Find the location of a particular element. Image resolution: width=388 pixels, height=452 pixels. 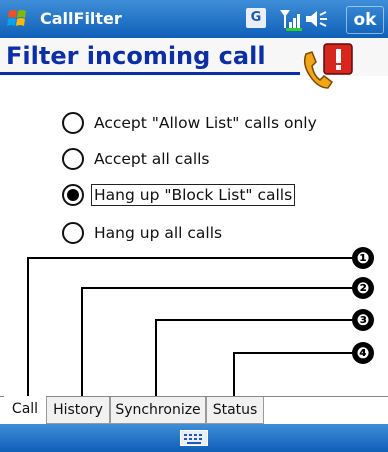

keyboard-icon is located at coordinates (194, 438).